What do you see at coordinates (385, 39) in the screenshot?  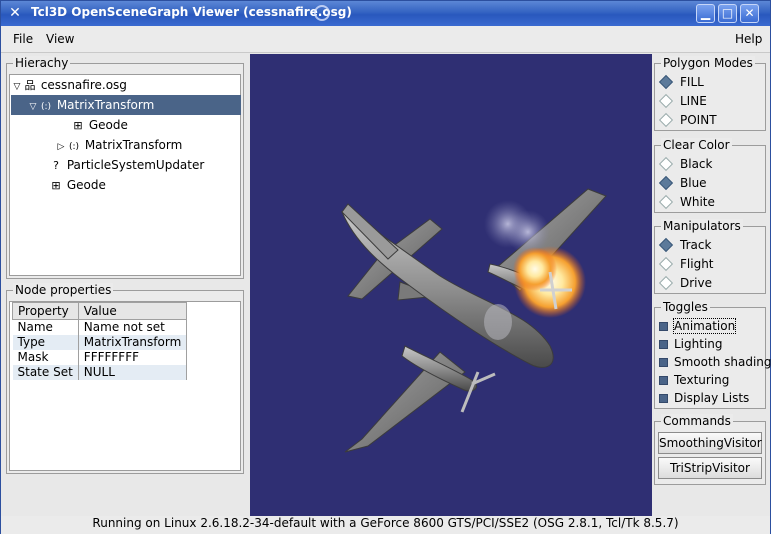 I see `menubar: File View Help` at bounding box center [385, 39].